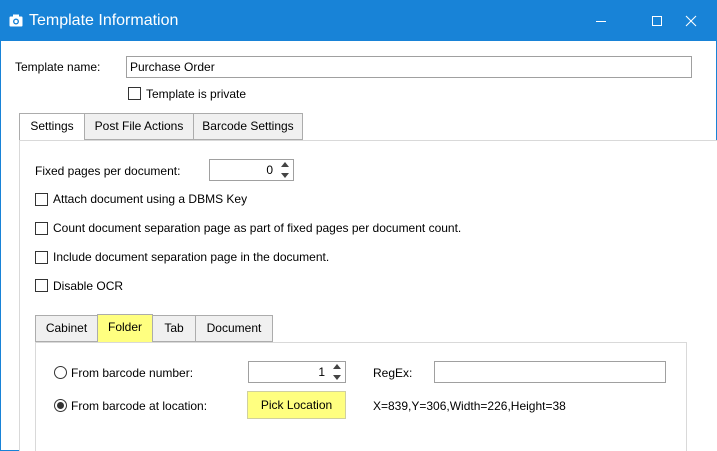  I want to click on title-bar: Template Information, so click(358, 21).